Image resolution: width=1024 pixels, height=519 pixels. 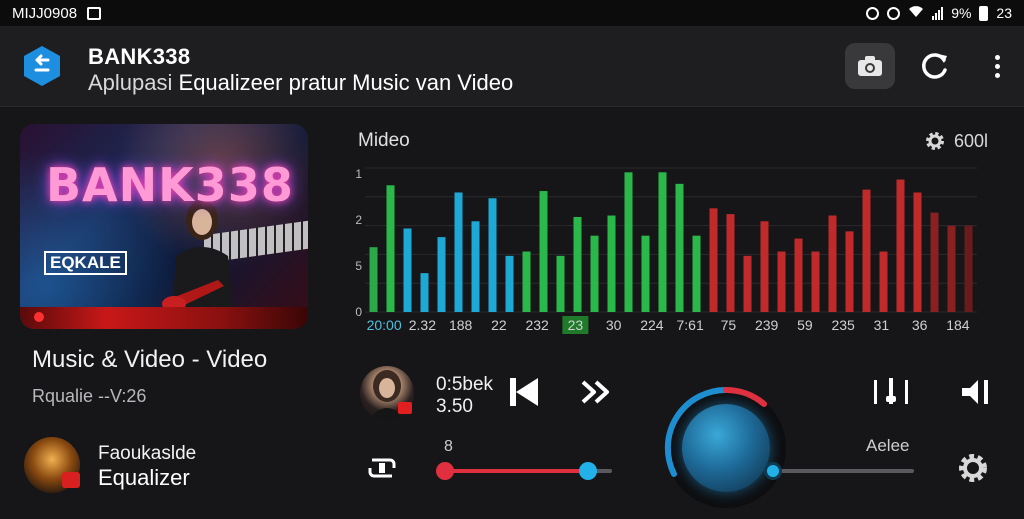 I want to click on video-thumbnail: BANK338 EQKALE, so click(x=164, y=226).